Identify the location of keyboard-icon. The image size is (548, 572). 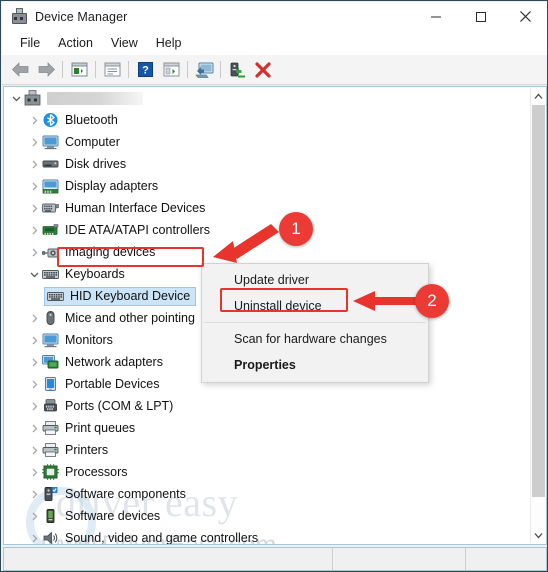
(51, 274).